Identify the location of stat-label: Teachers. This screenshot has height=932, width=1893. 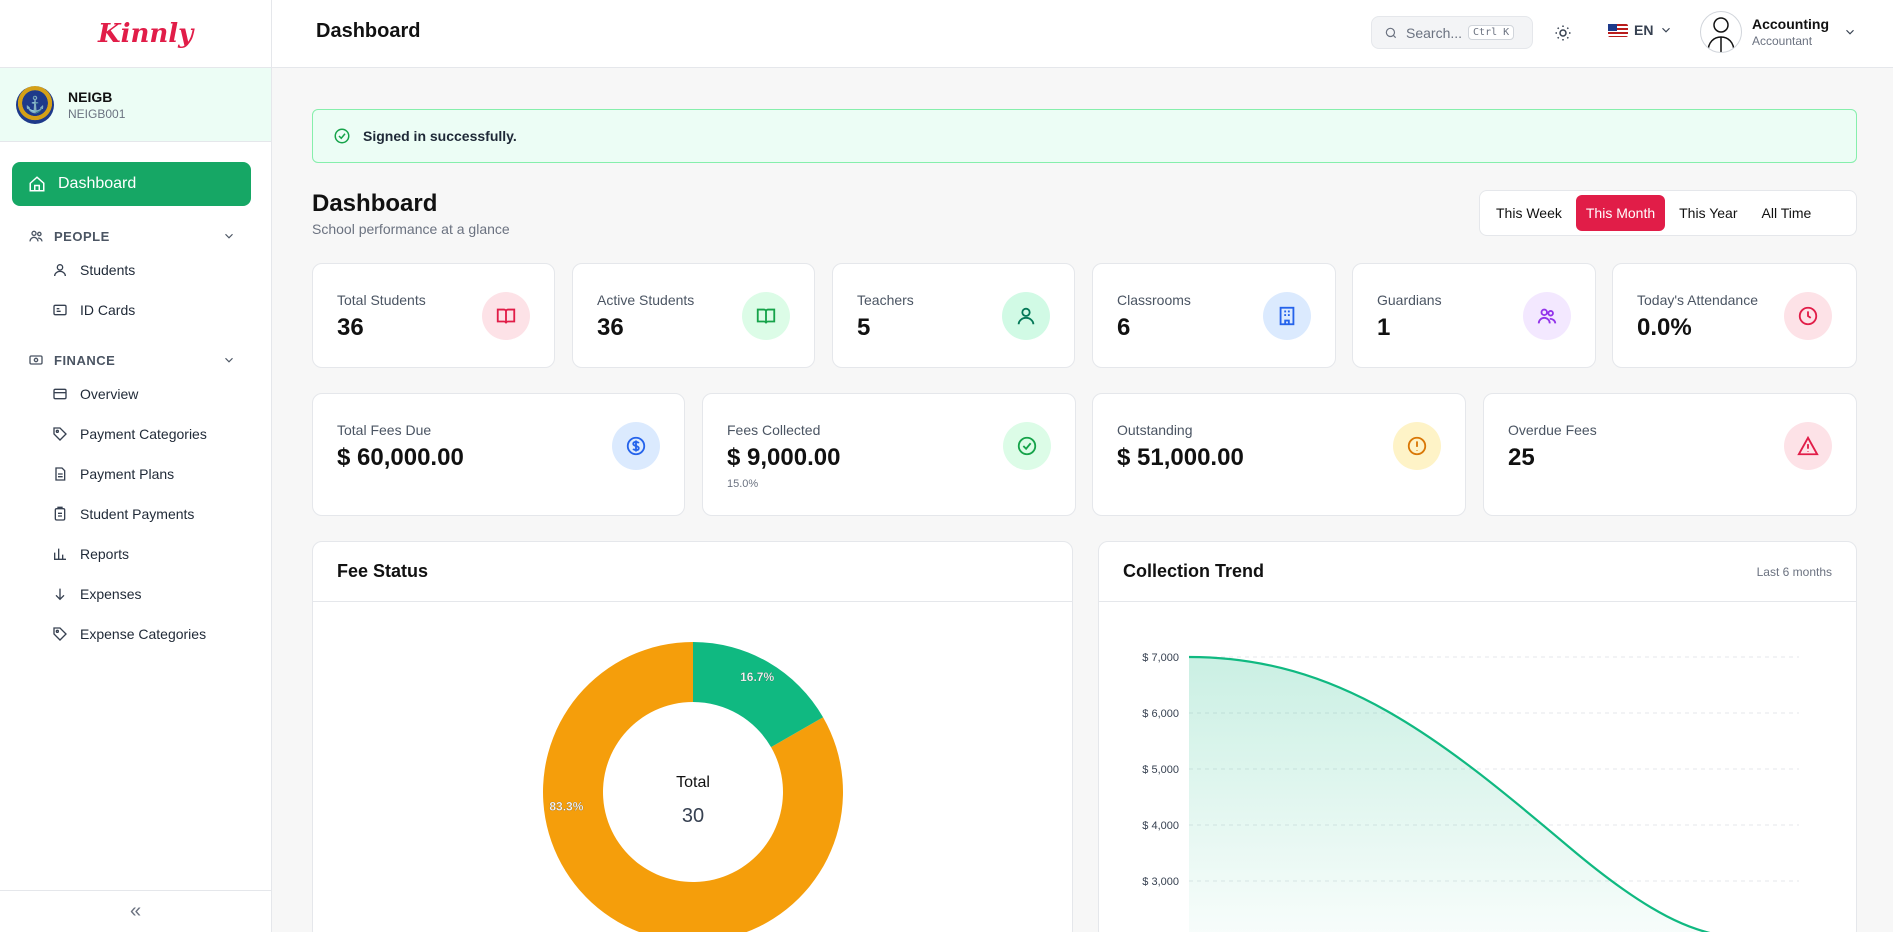
(885, 300).